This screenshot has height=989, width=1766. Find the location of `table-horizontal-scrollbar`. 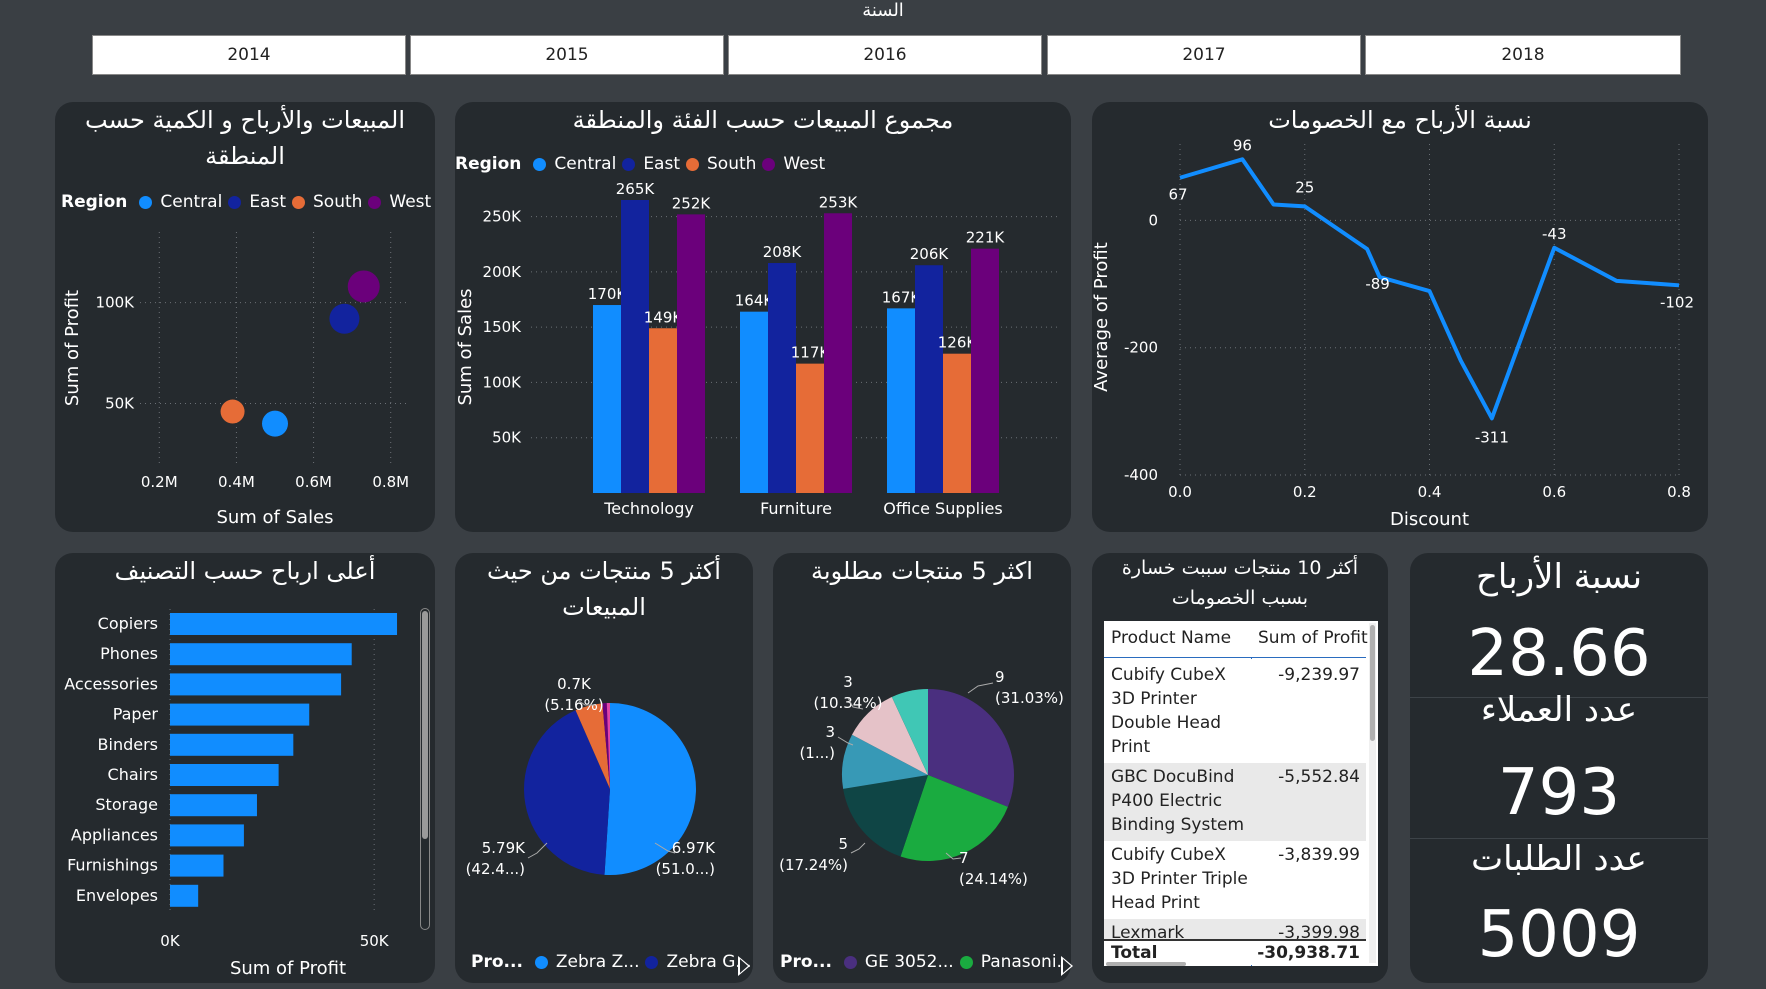

table-horizontal-scrollbar is located at coordinates (1146, 964).